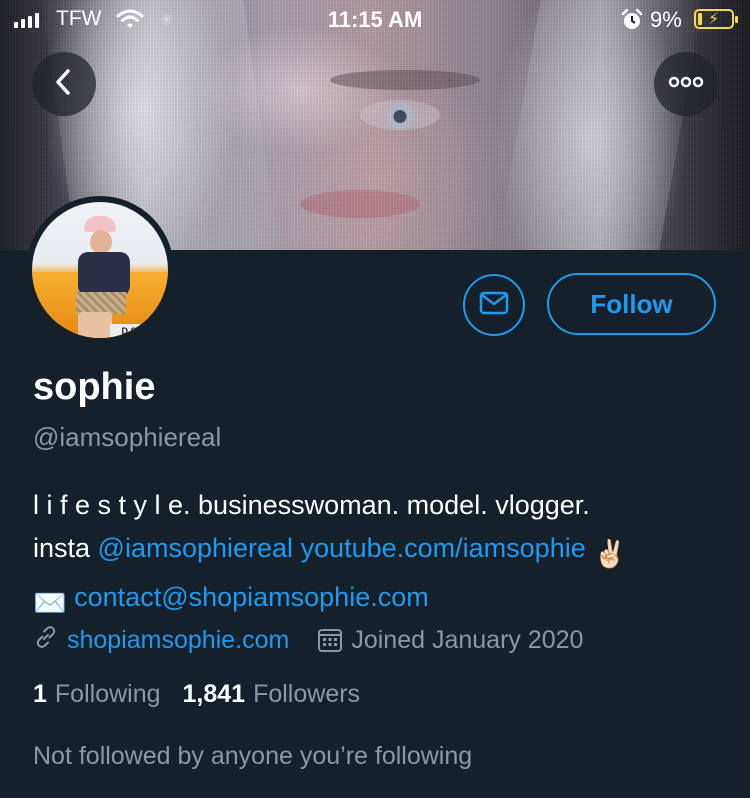  I want to click on link-icon, so click(46, 640).